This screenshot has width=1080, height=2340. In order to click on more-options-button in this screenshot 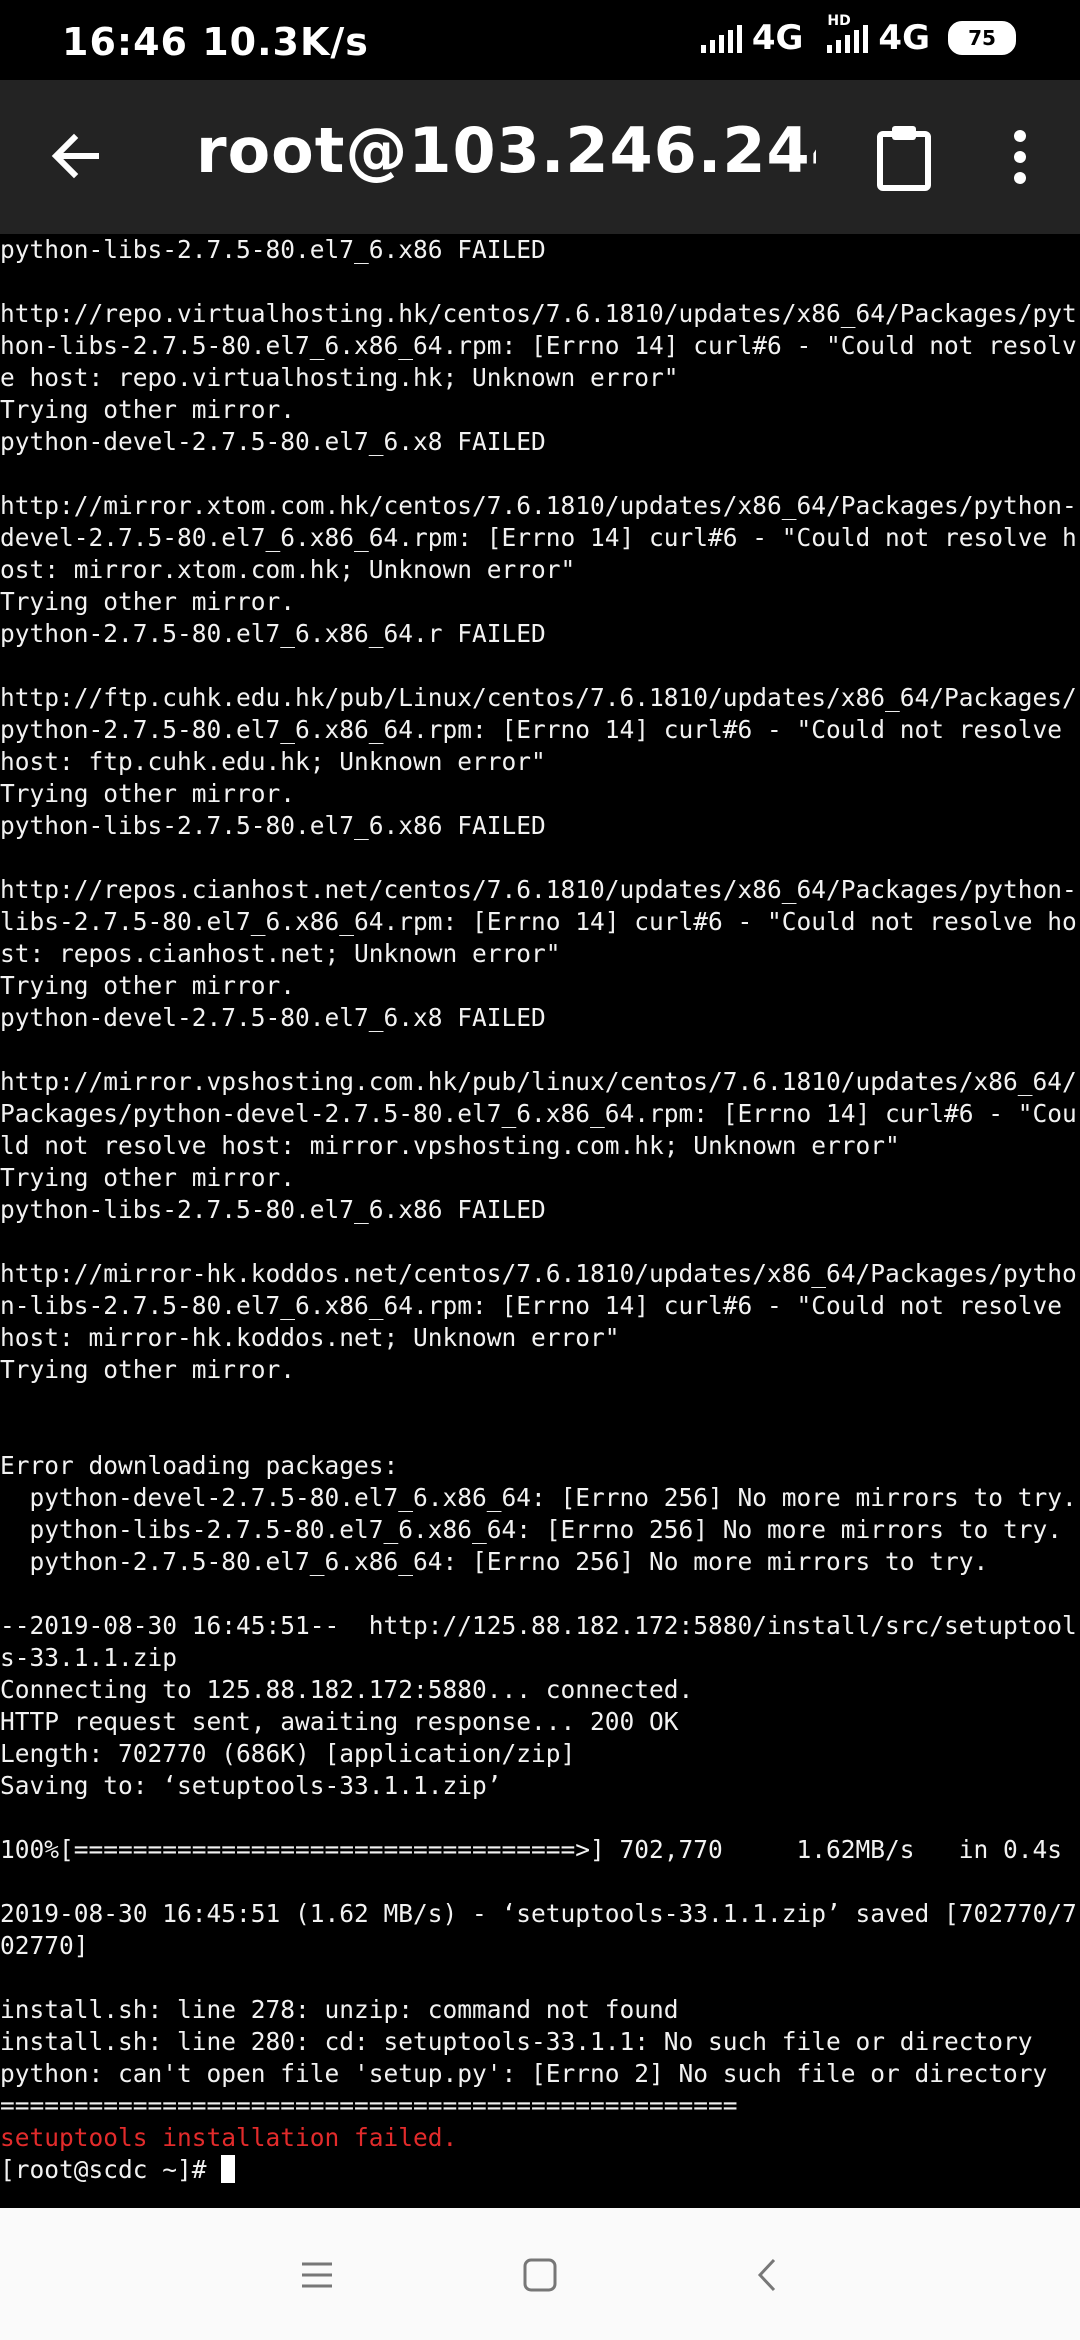, I will do `click(1020, 157)`.